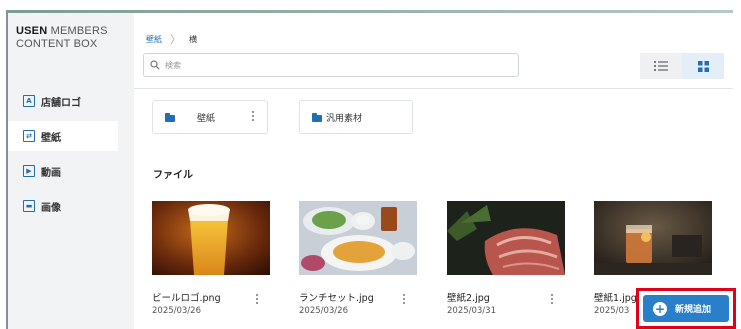 The height and width of the screenshot is (329, 741). What do you see at coordinates (206, 118) in the screenshot?
I see `folder-label: 壁紙` at bounding box center [206, 118].